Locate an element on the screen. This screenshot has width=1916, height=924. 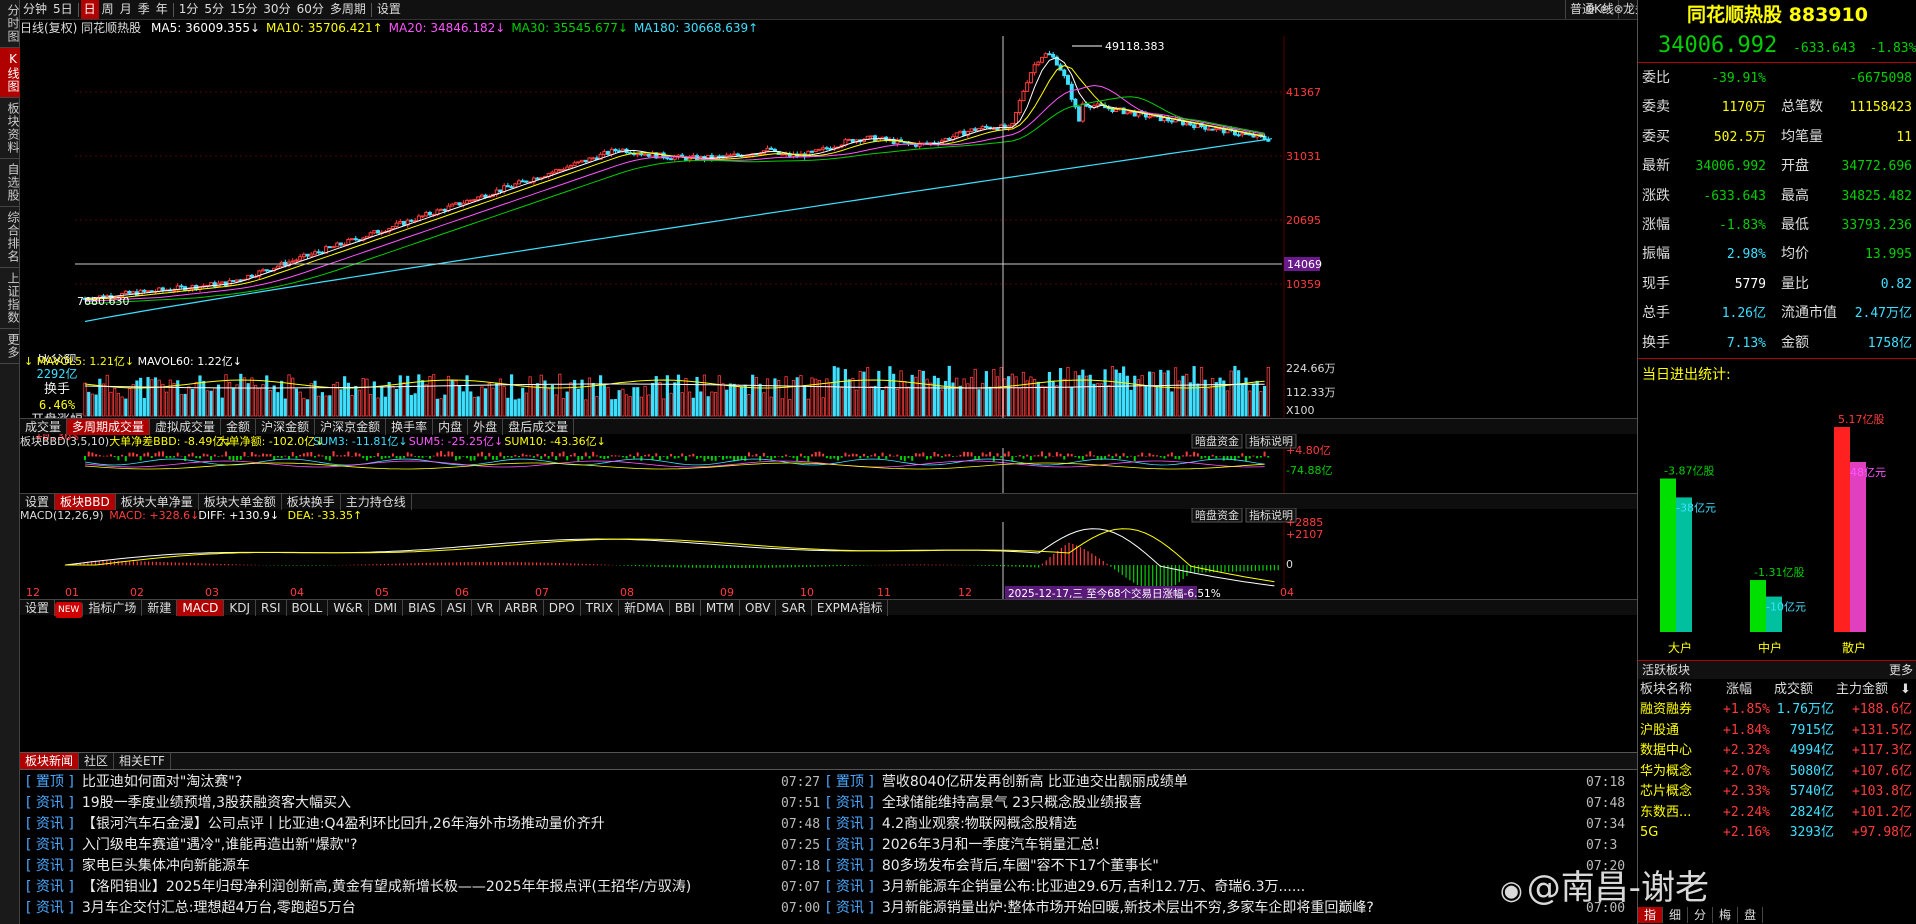
volume-tab-1: 多周期成交量 is located at coordinates (109, 427).